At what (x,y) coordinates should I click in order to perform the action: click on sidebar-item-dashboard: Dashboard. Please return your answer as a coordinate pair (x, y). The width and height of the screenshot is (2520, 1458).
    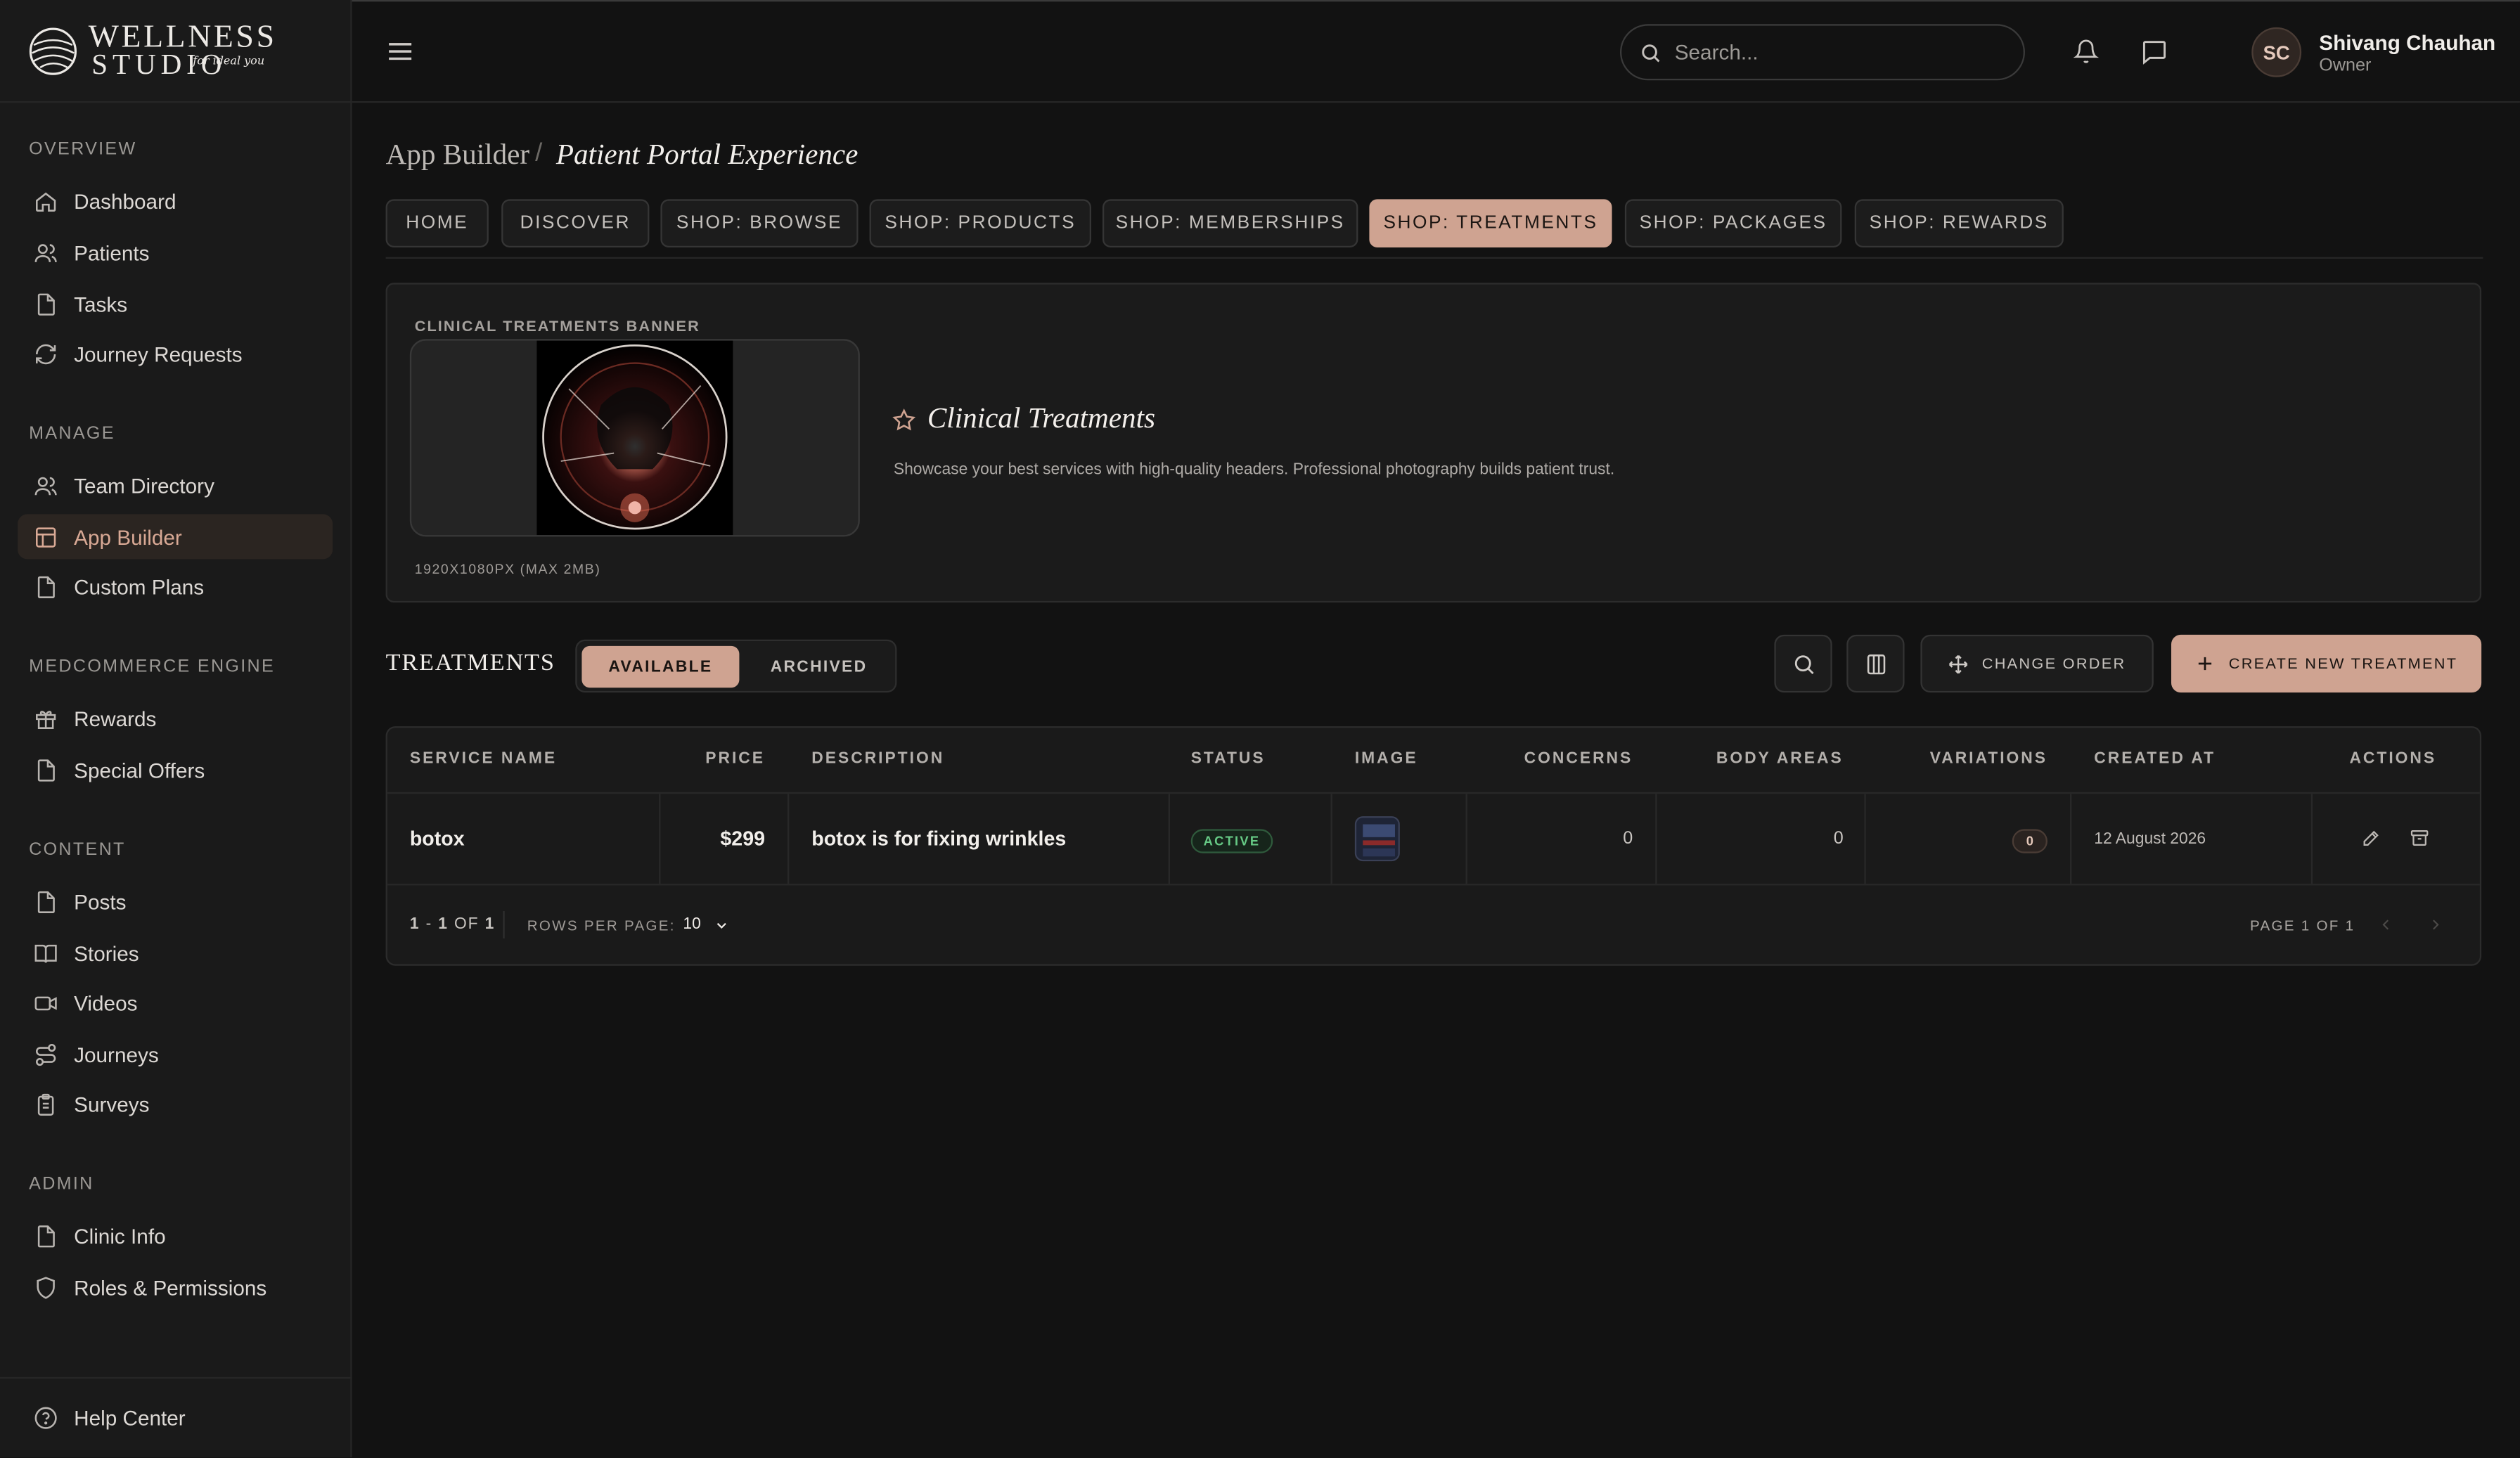
    Looking at the image, I should click on (176, 202).